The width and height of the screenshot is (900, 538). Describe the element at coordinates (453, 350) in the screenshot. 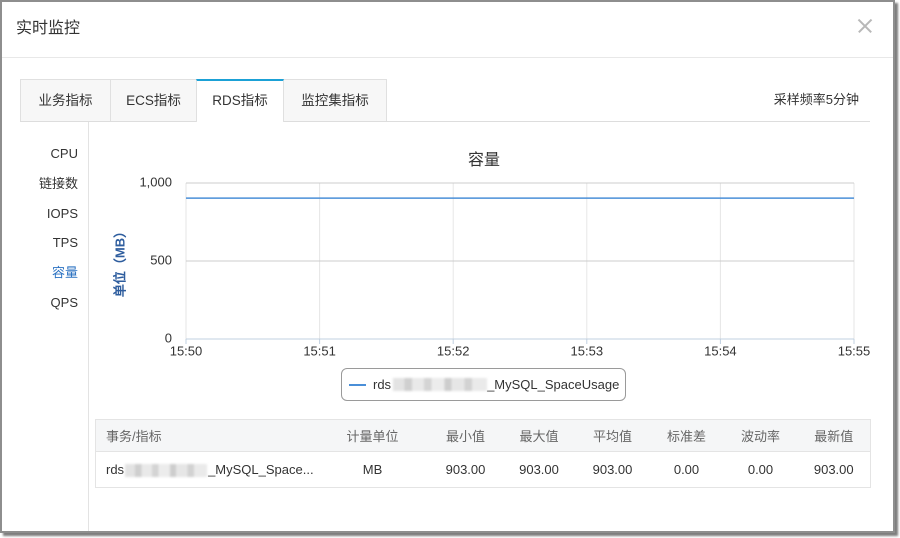

I see `x-tick-label: 15:52` at that location.